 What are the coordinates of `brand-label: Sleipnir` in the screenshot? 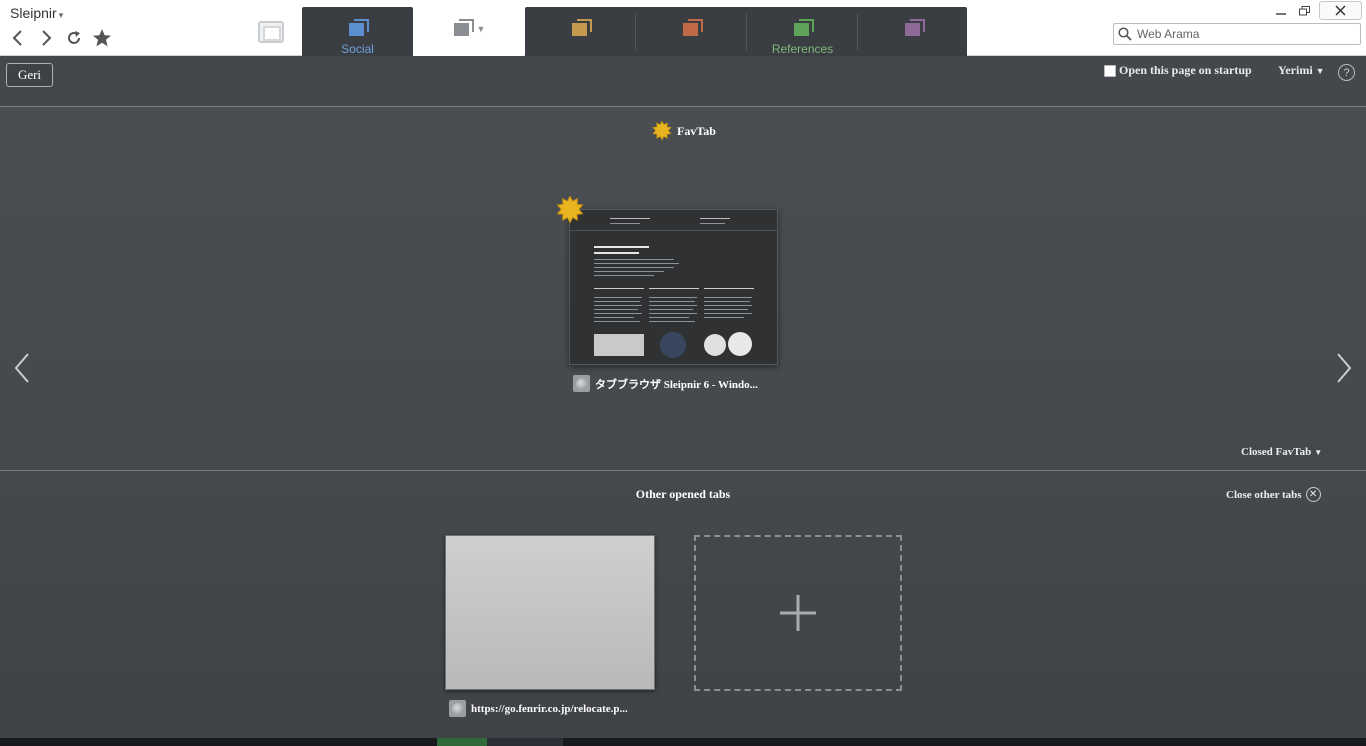 It's located at (33, 13).